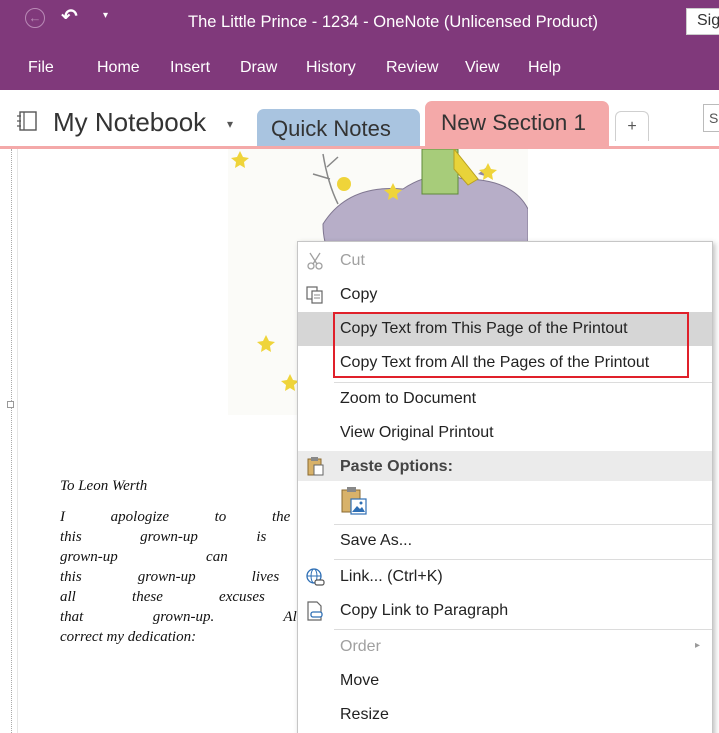  Describe the element at coordinates (505, 433) in the screenshot. I see `menu-item-view-original-printout: View Original Printout` at that location.